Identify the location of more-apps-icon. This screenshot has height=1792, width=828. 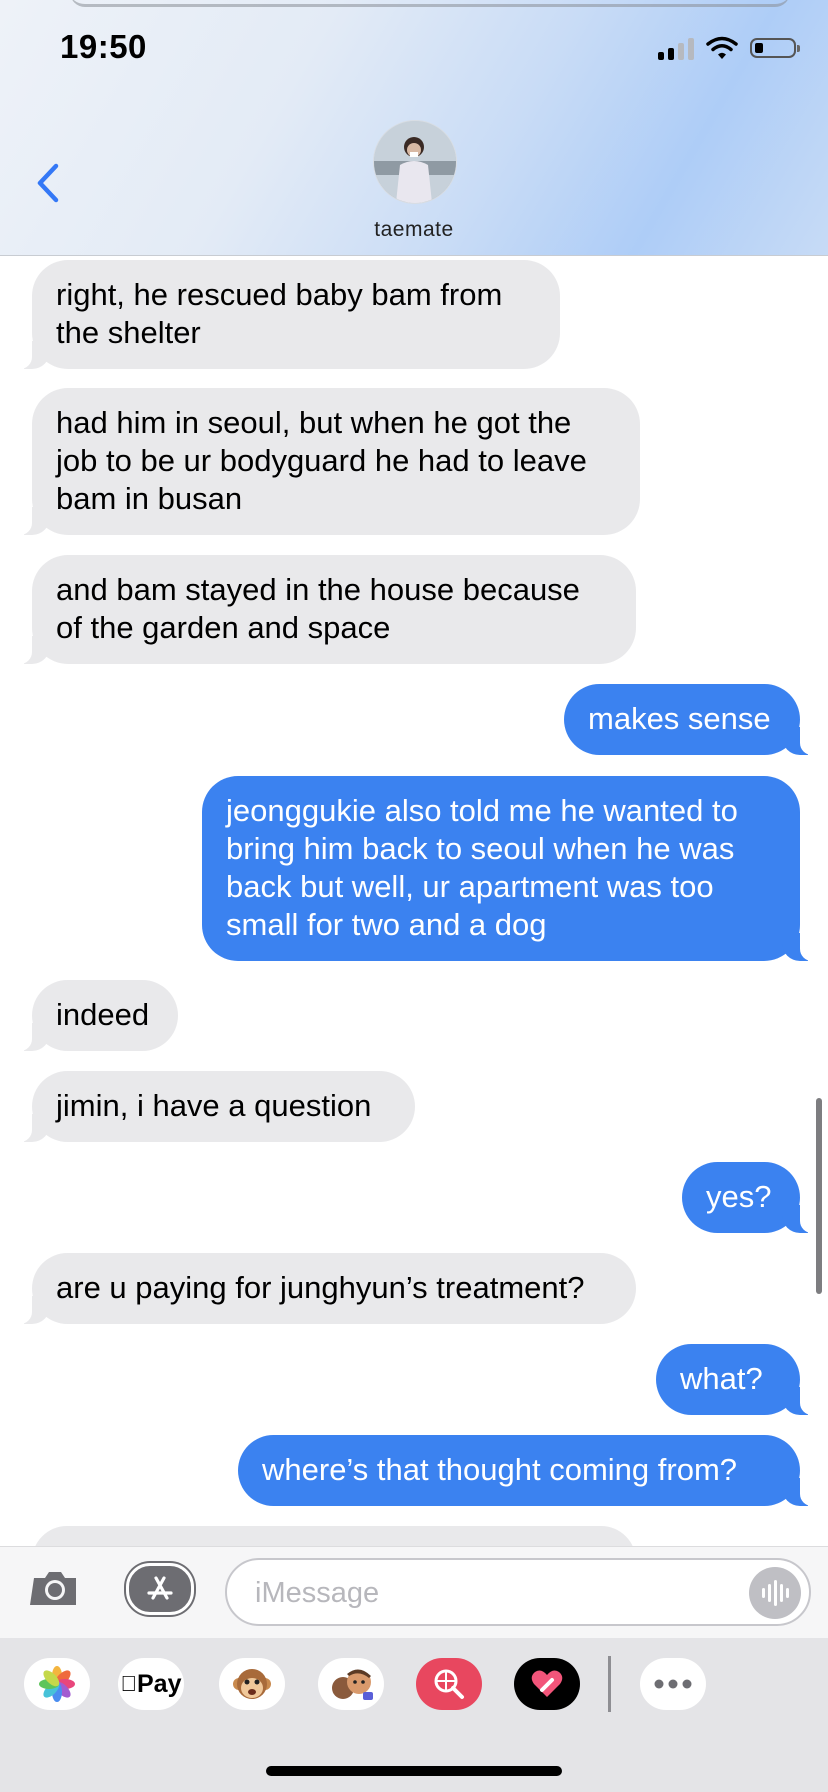
(673, 1684).